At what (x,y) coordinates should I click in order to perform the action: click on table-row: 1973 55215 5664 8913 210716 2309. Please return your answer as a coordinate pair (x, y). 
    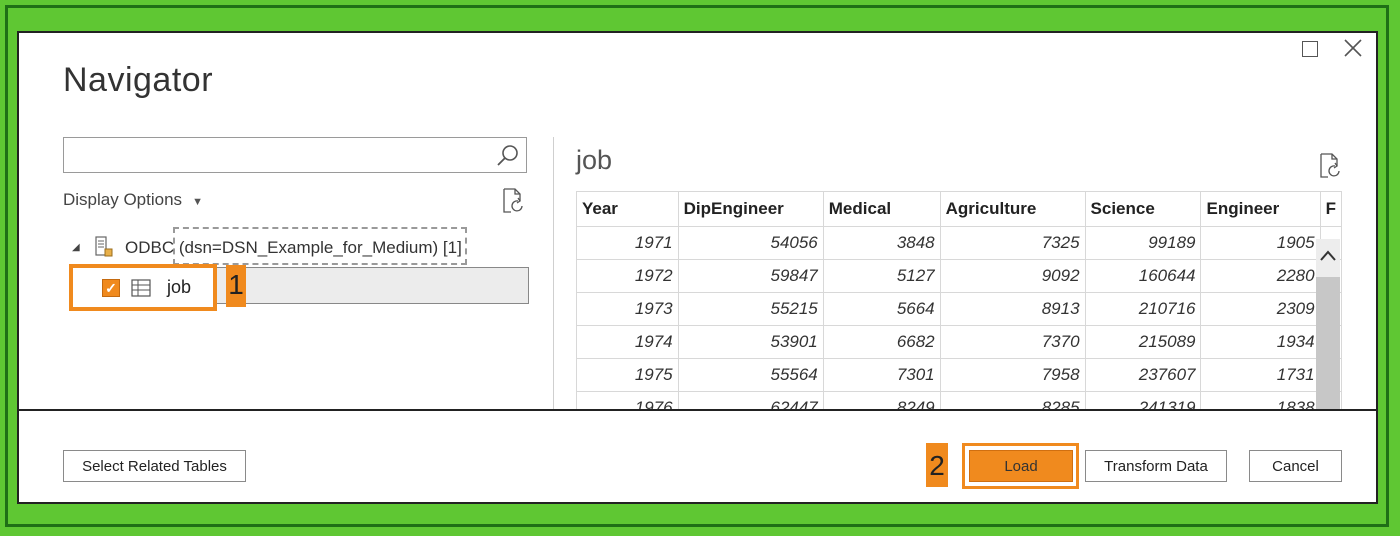
    Looking at the image, I should click on (959, 309).